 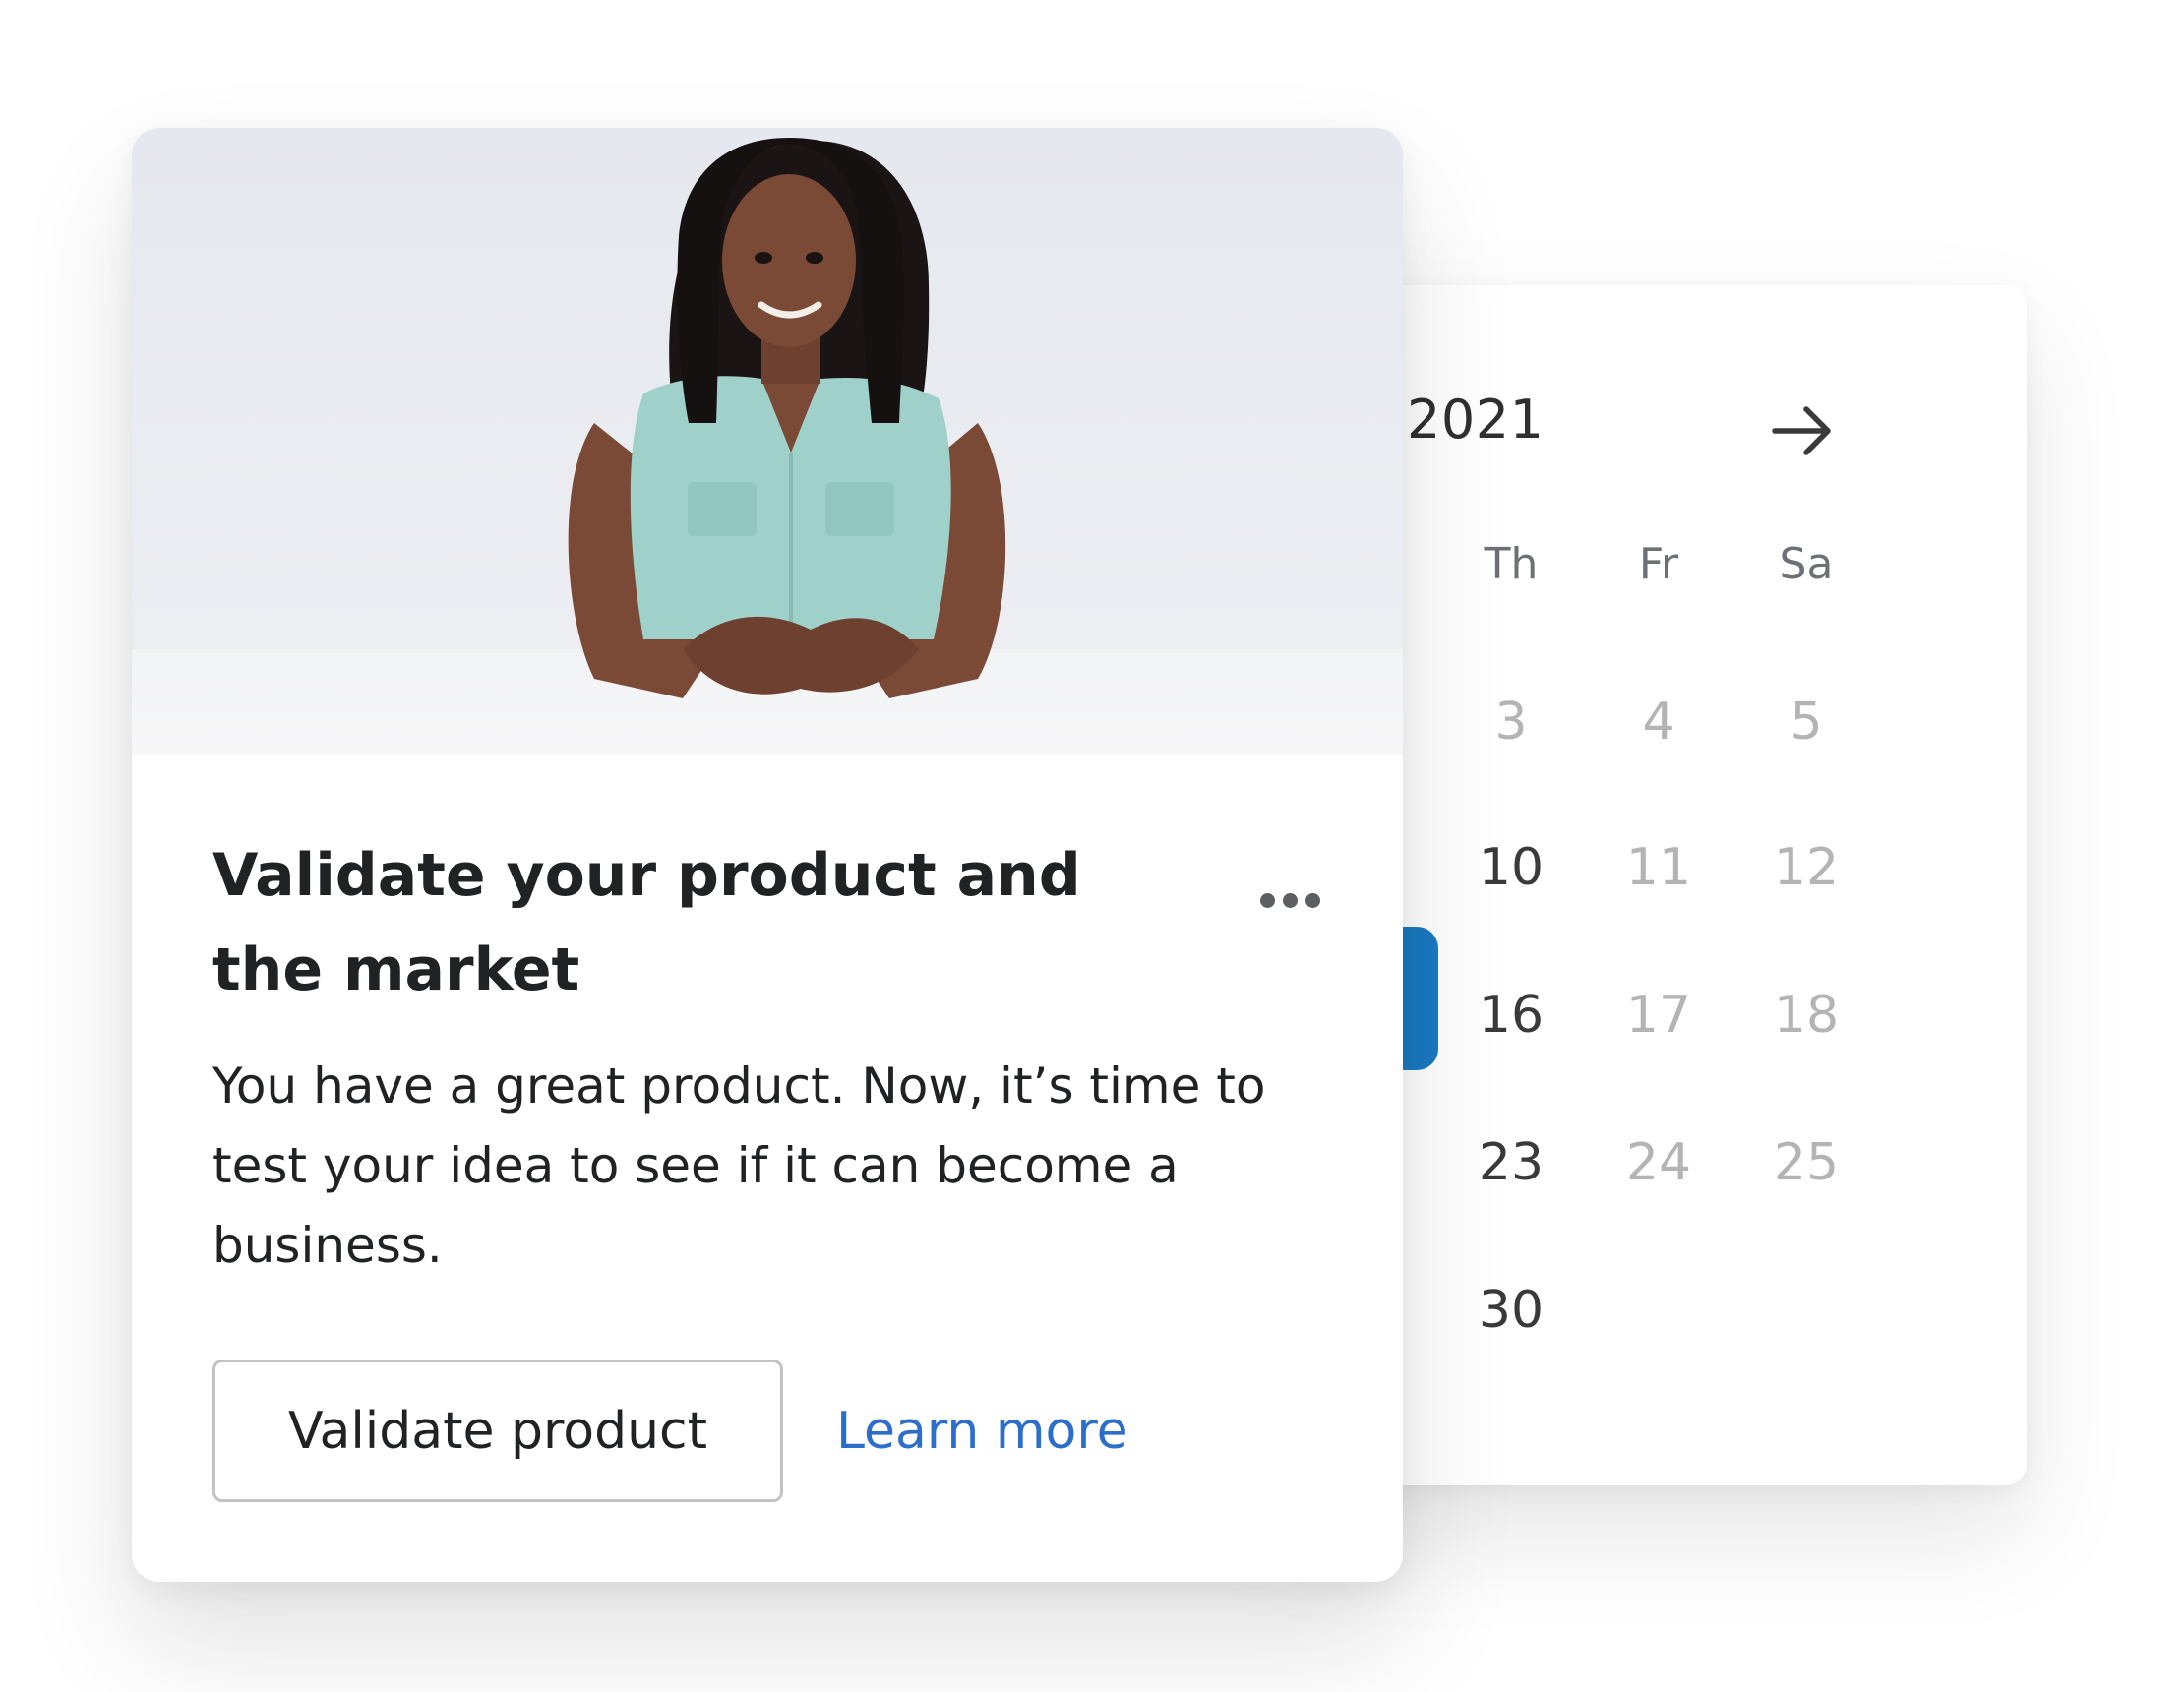 What do you see at coordinates (1659, 1015) in the screenshot?
I see `calendar-day: 17` at bounding box center [1659, 1015].